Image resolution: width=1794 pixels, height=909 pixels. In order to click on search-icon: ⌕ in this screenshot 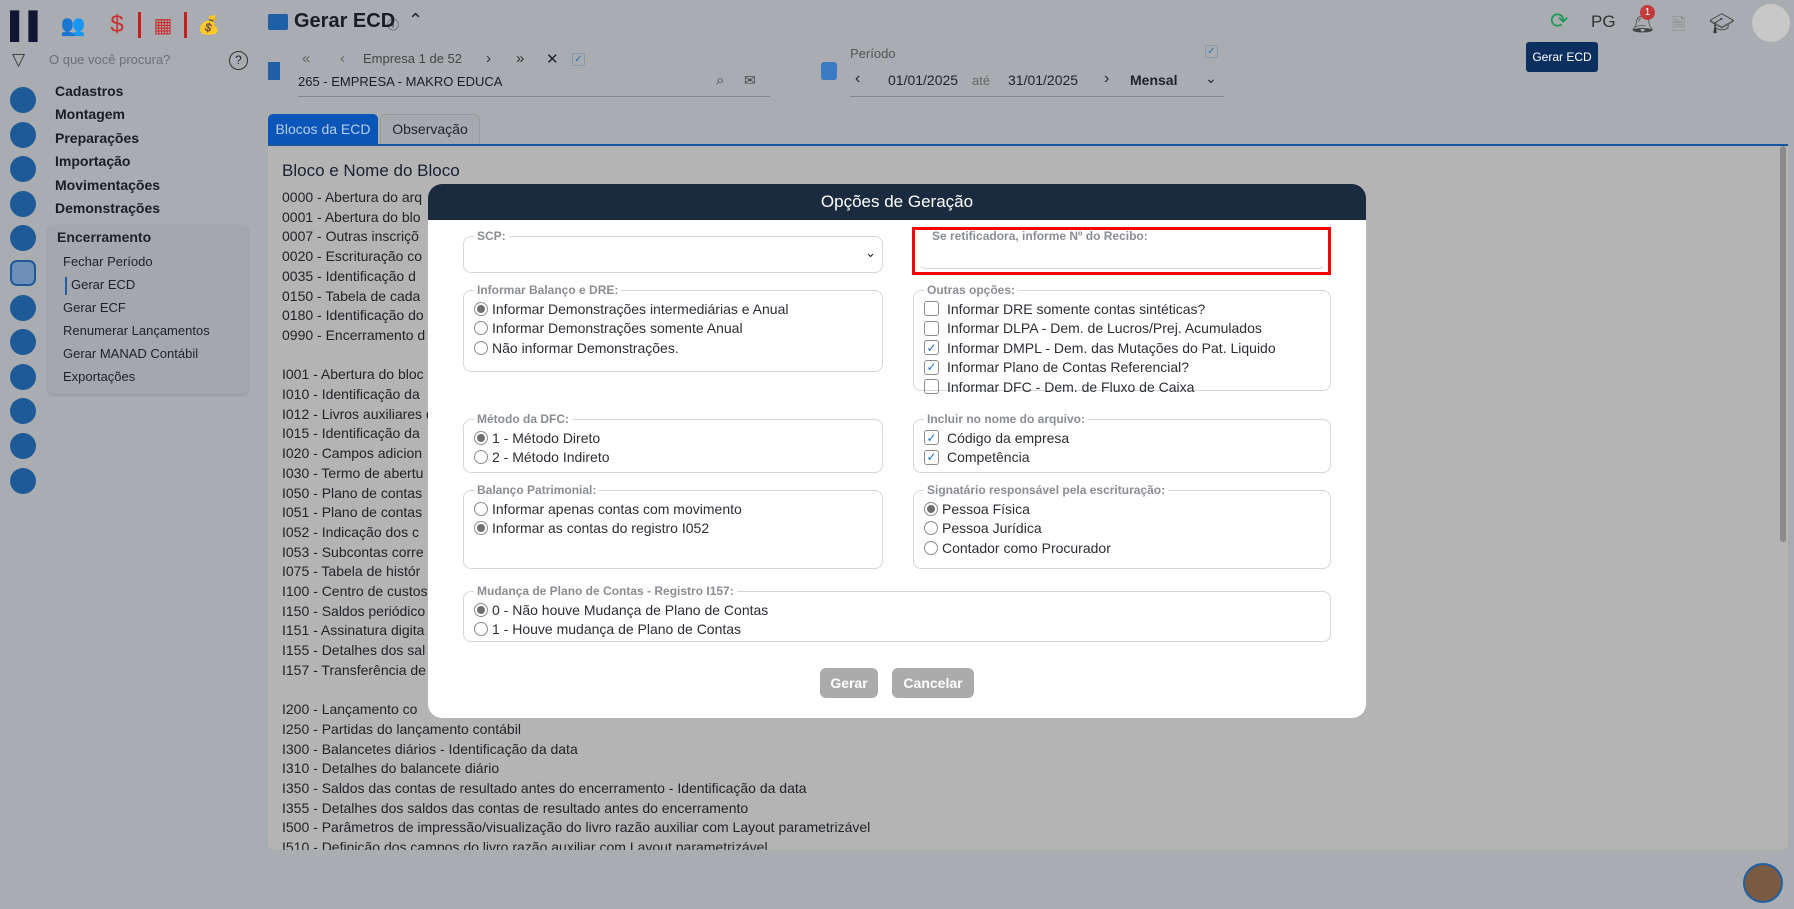, I will do `click(720, 80)`.